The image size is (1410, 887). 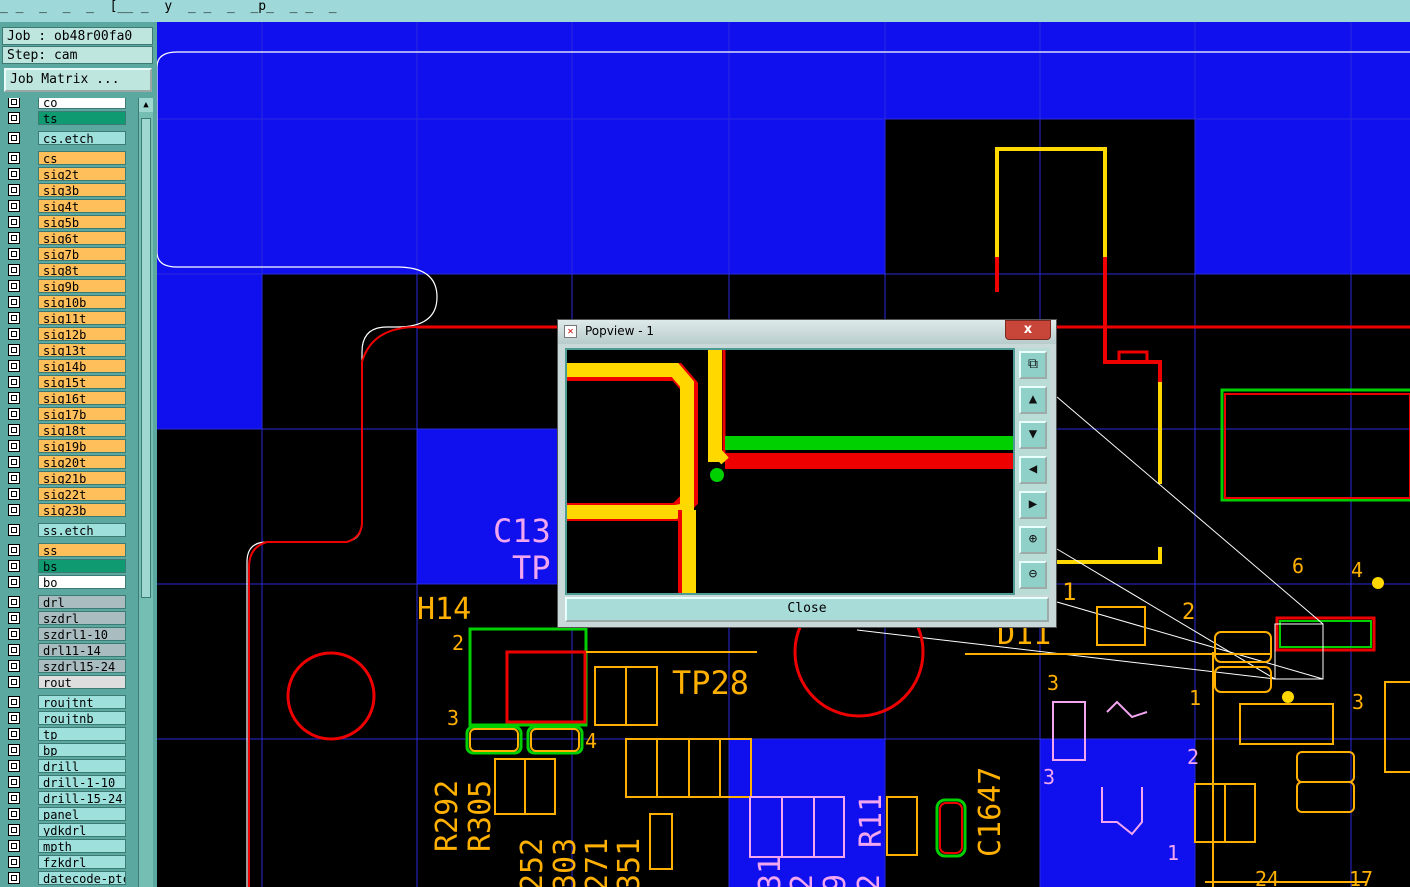 I want to click on layer-row-sig22t: sig22t, so click(x=66, y=494).